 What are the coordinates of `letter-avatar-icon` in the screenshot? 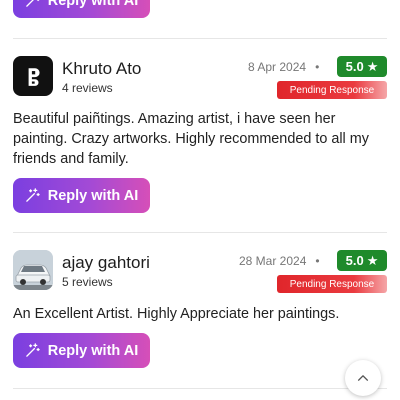 It's located at (34, 77).